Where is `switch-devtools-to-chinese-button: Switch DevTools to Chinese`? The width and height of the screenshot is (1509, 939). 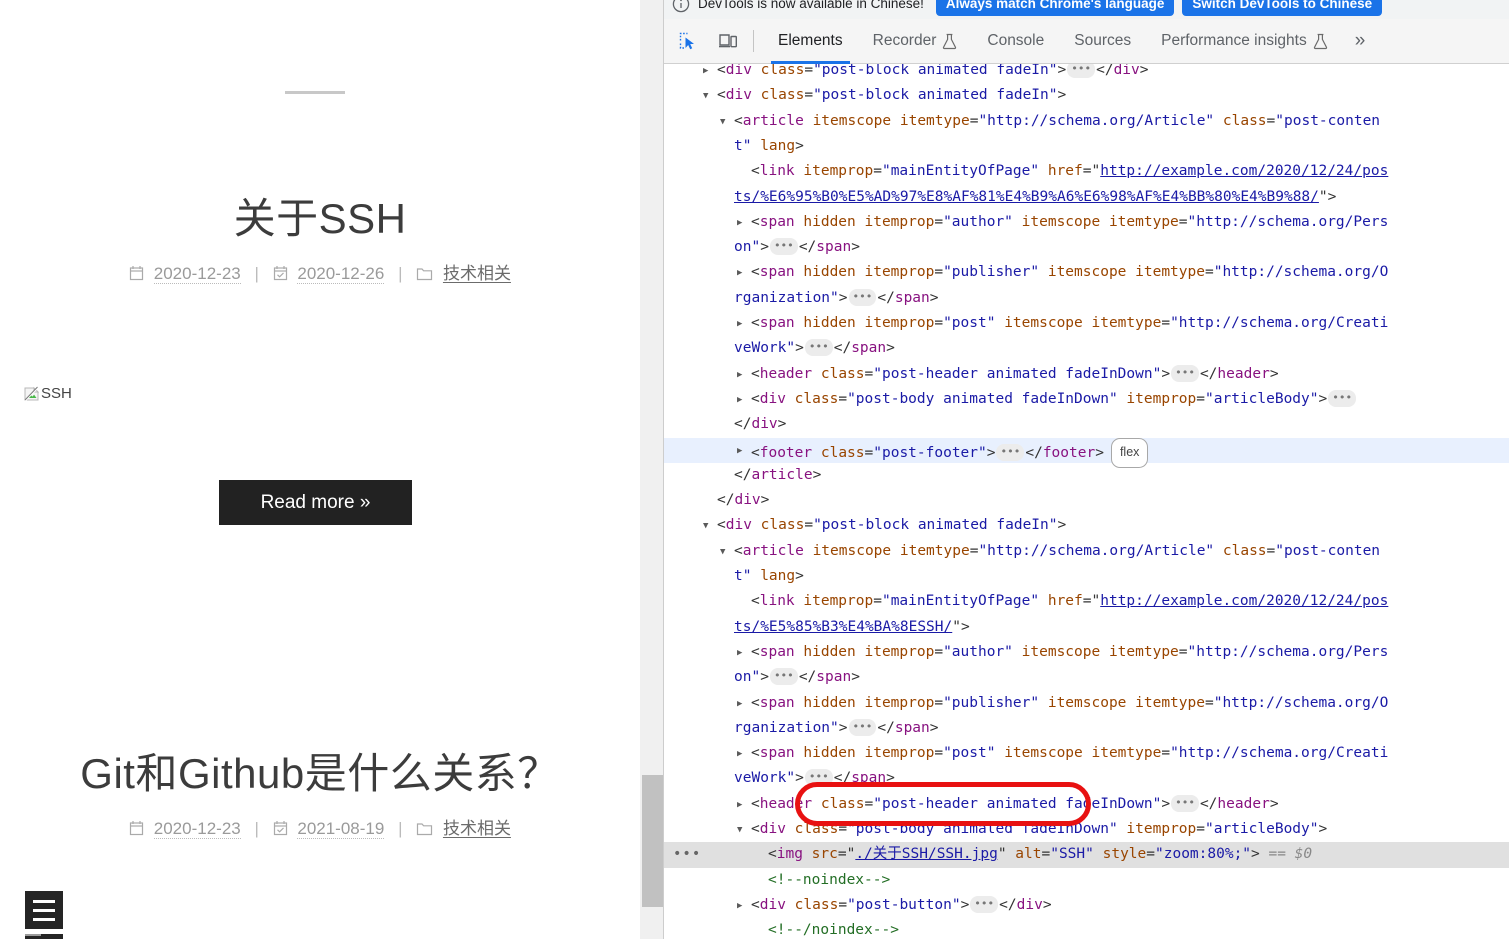
switch-devtools-to-chinese-button: Switch DevTools to Chinese is located at coordinates (1282, 8).